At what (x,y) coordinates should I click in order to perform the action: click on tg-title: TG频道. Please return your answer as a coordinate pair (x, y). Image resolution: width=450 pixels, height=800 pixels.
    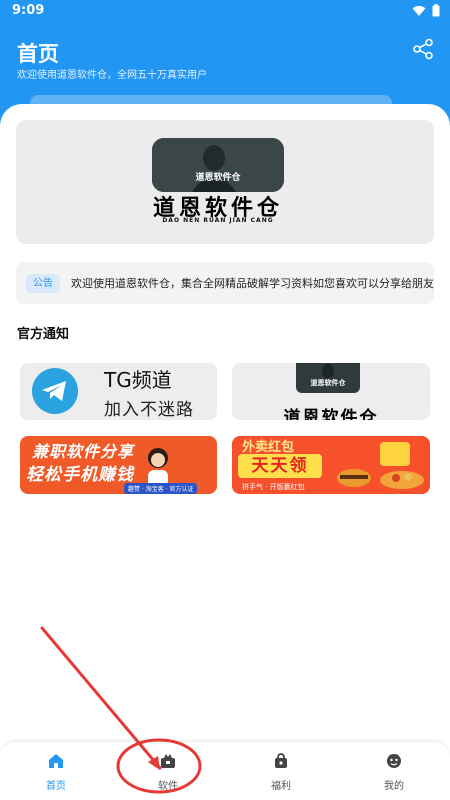
    Looking at the image, I should click on (138, 380).